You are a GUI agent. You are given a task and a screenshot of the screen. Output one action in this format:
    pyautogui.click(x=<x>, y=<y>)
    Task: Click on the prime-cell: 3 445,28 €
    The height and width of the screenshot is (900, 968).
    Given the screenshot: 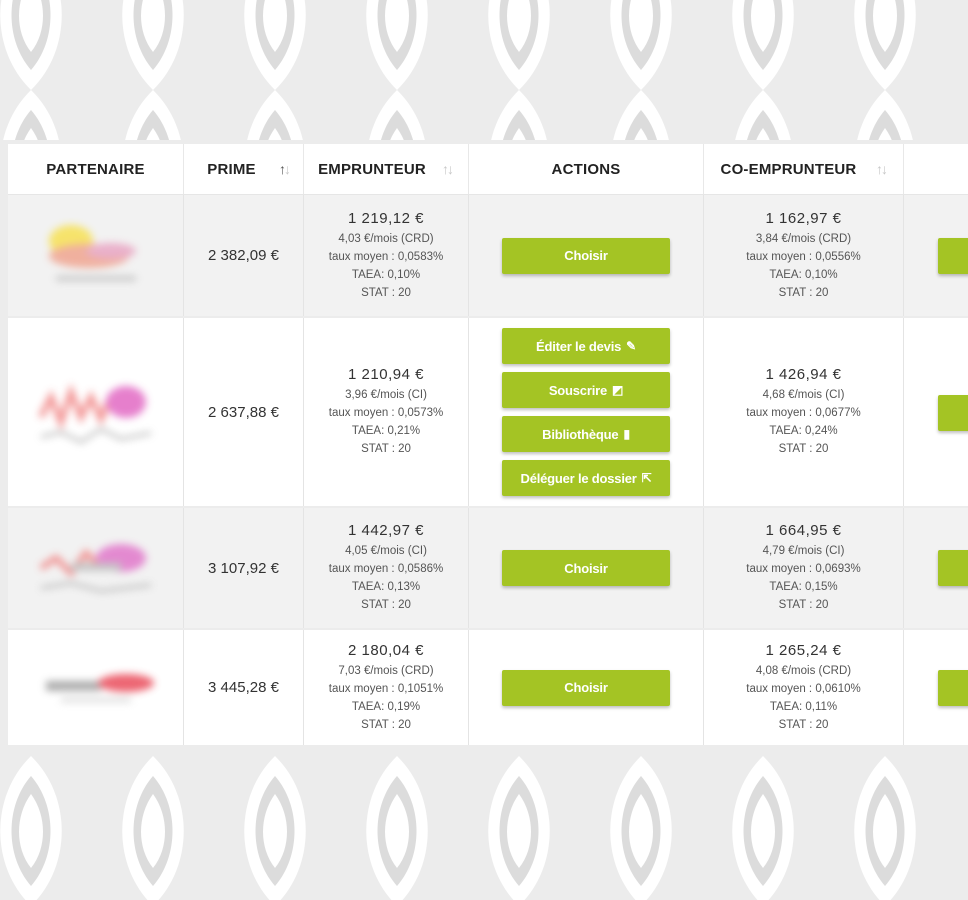 What is the action you would take?
    pyautogui.click(x=244, y=687)
    